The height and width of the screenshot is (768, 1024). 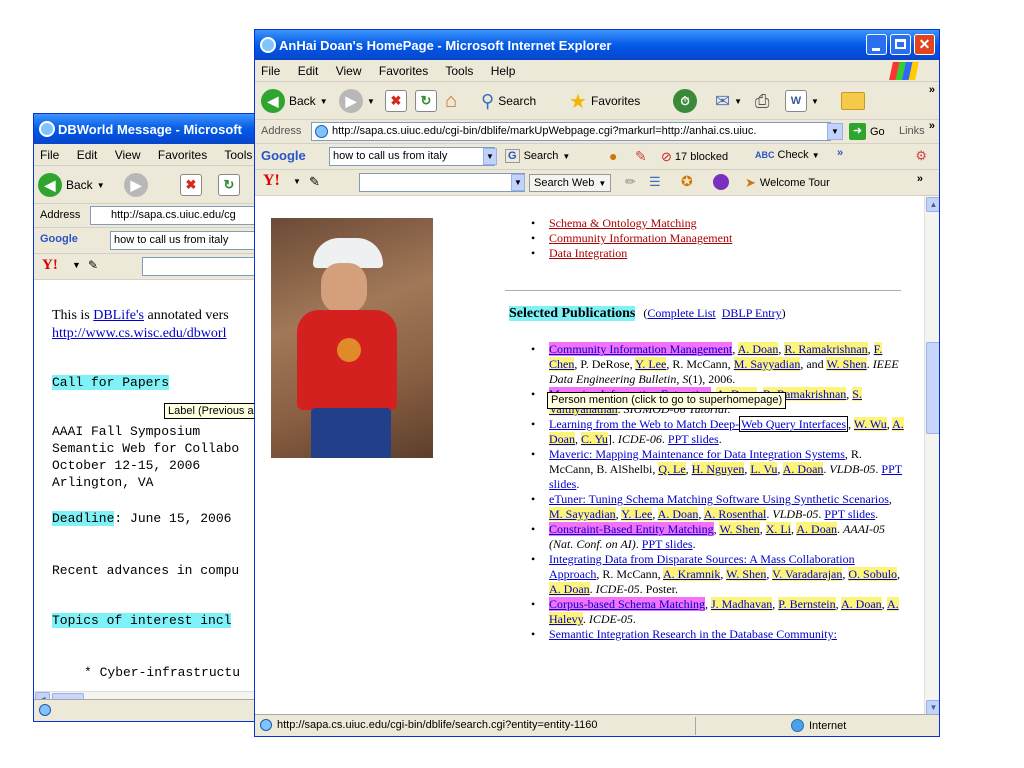 I want to click on antispy-icon: ✪, so click(x=687, y=181).